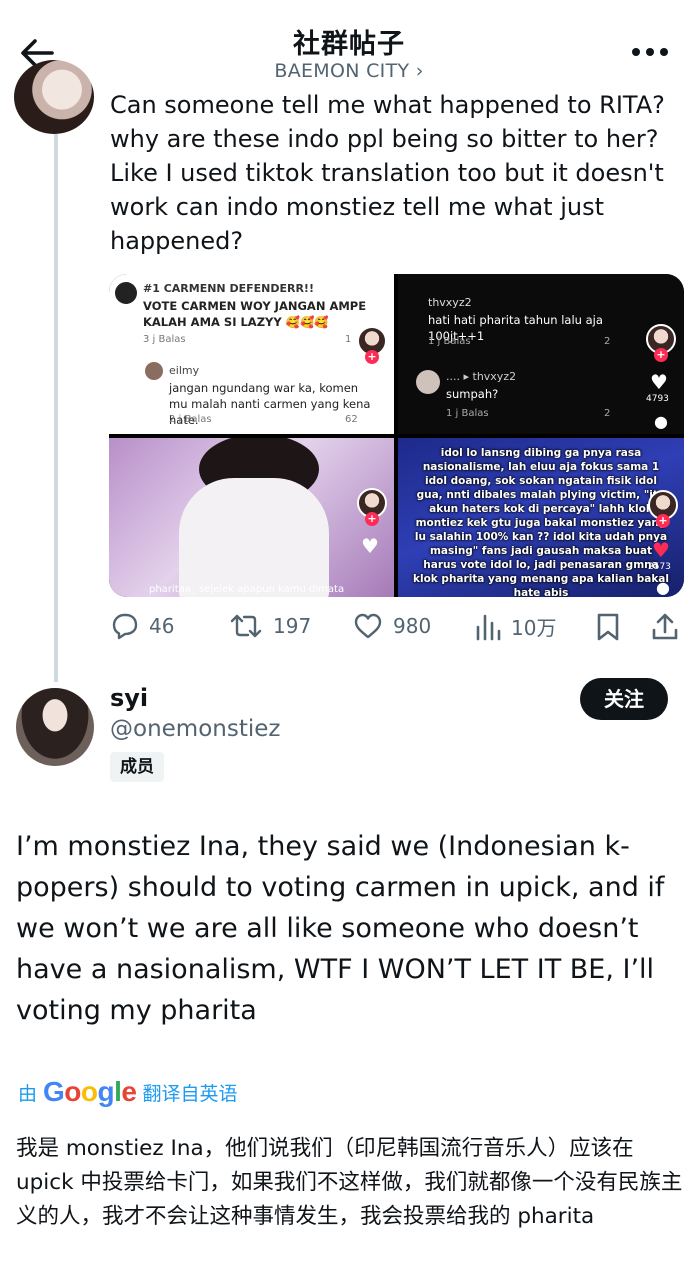 This screenshot has height=1280, width=698. Describe the element at coordinates (348, 339) in the screenshot. I see `comment-like-count: 1` at that location.